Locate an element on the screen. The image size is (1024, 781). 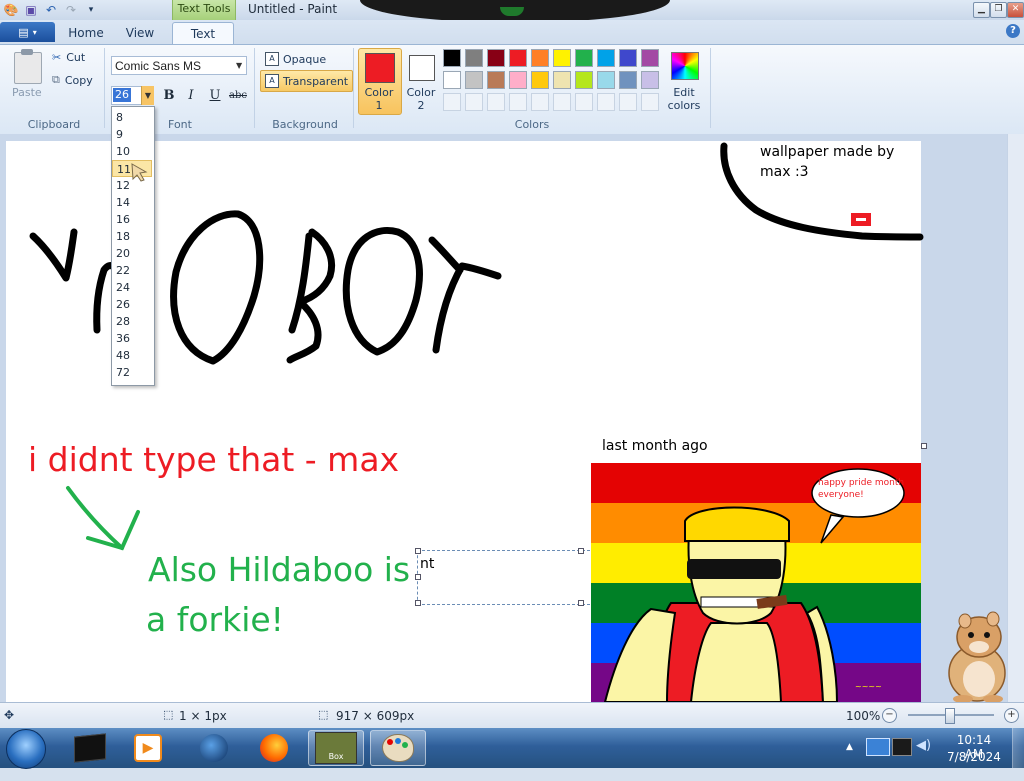
font-size-option: 16 is located at coordinates (132, 219).